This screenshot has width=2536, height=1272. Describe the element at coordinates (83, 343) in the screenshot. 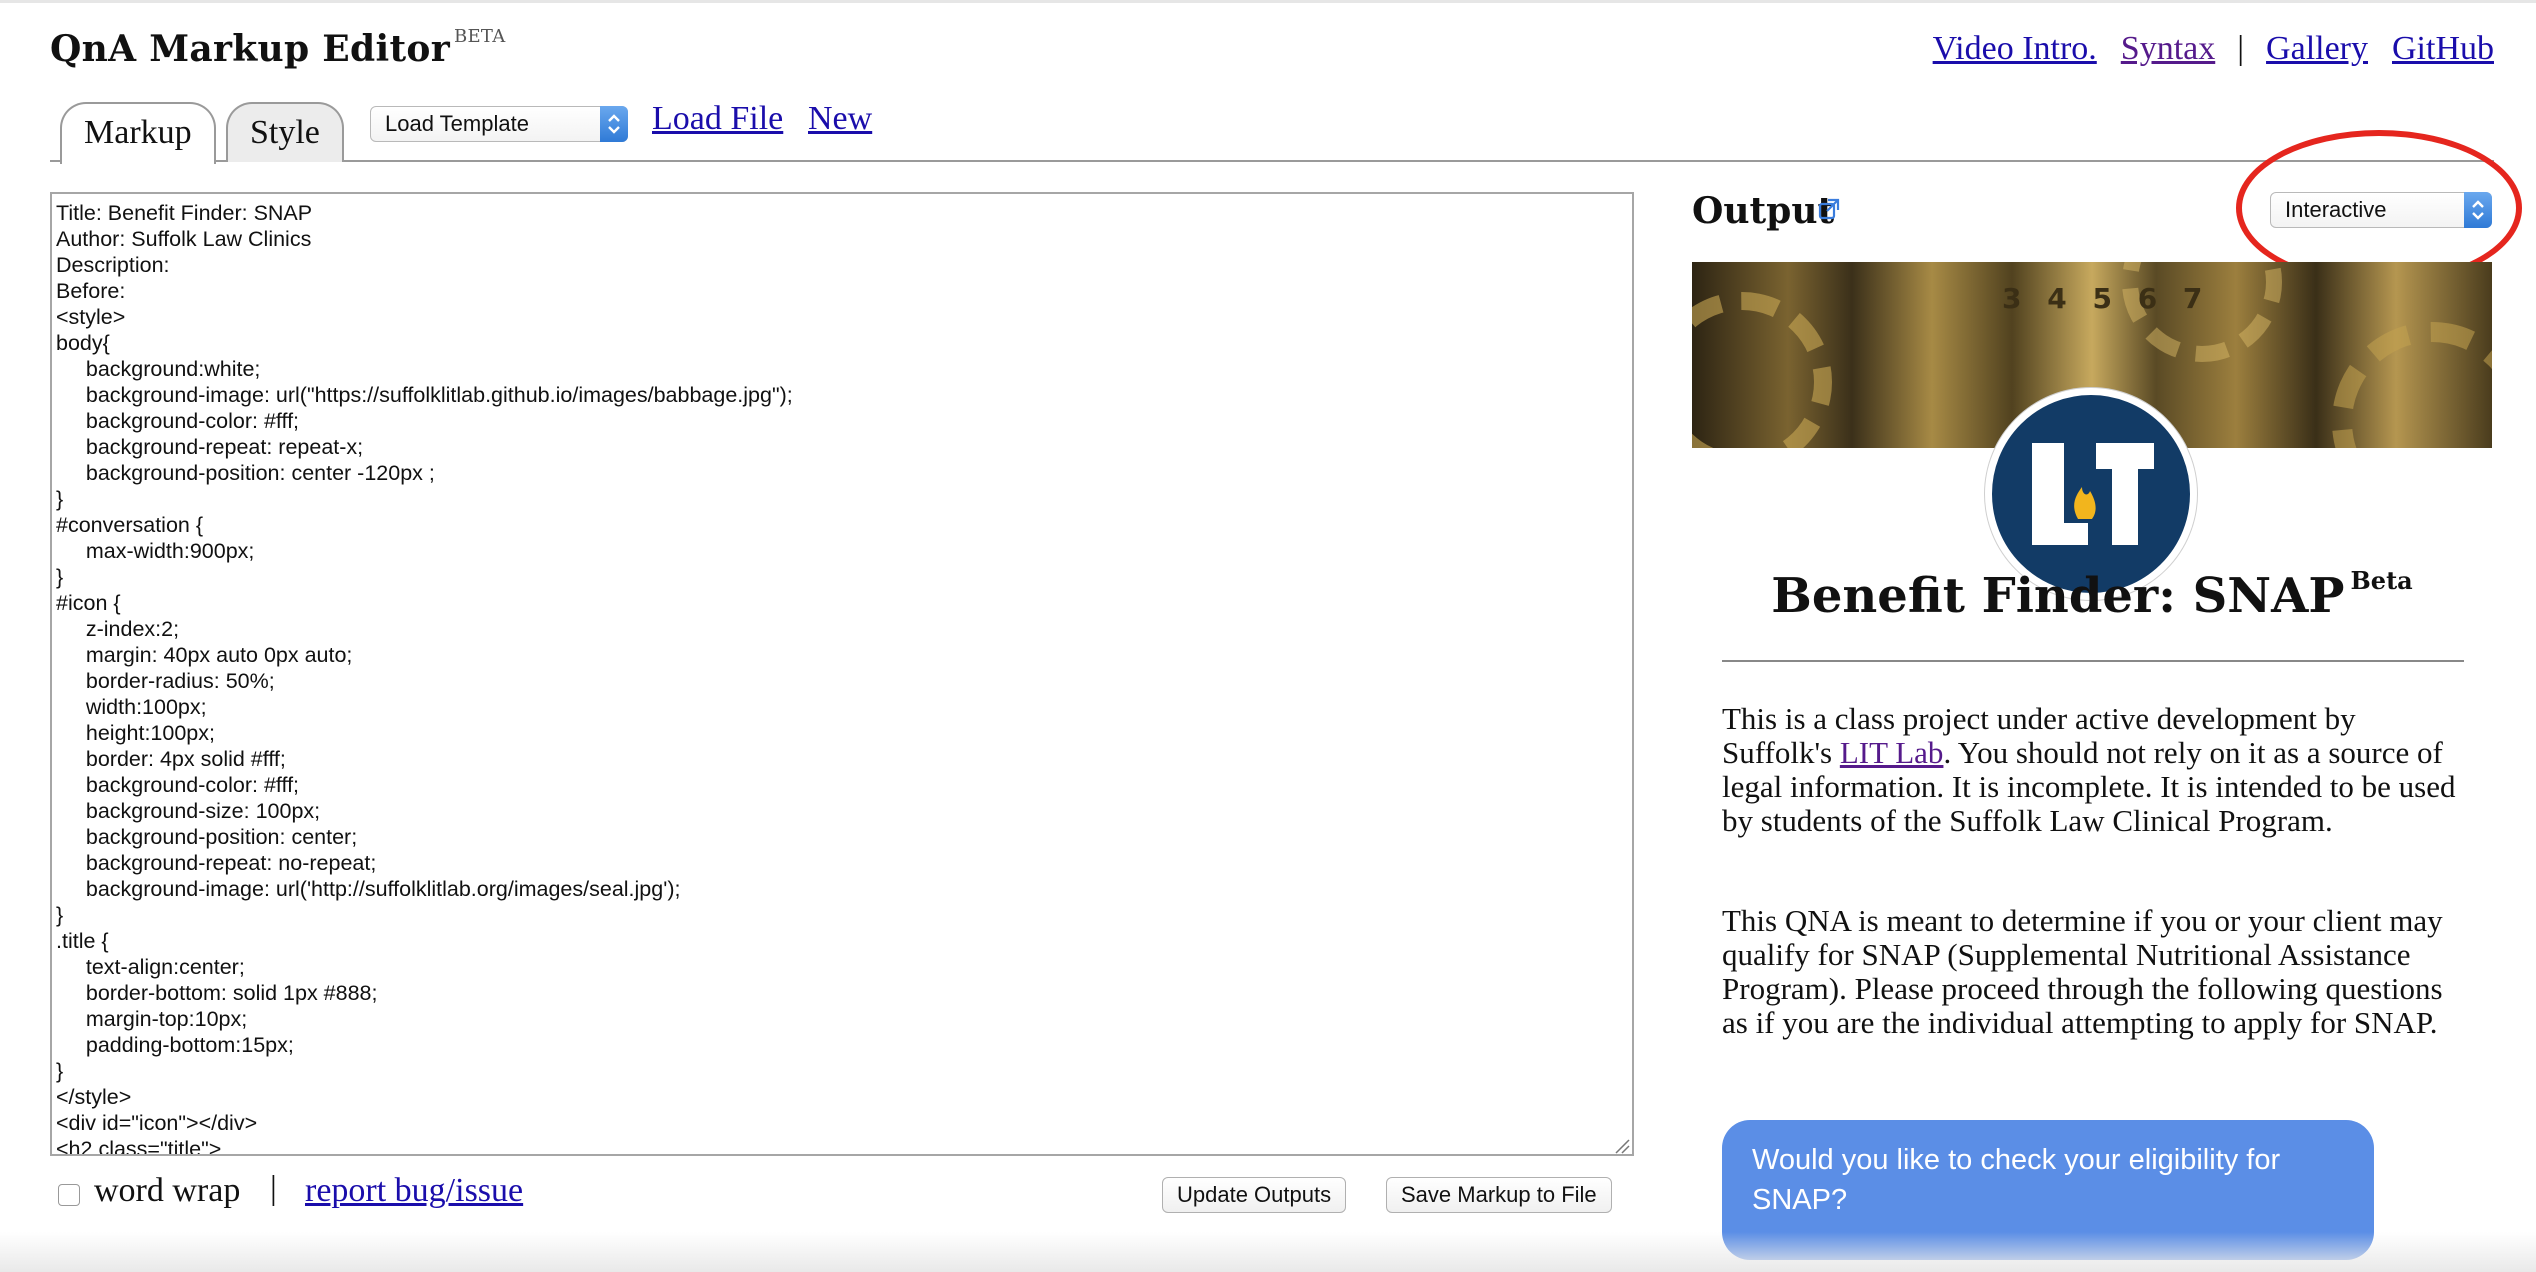

I see `editor-line: body{` at that location.